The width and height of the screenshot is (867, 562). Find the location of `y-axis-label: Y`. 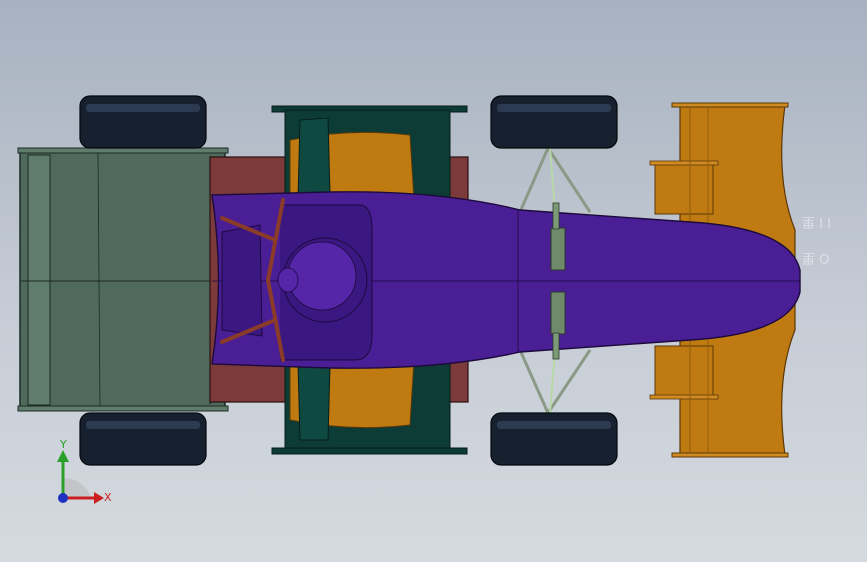

y-axis-label: Y is located at coordinates (63, 444).